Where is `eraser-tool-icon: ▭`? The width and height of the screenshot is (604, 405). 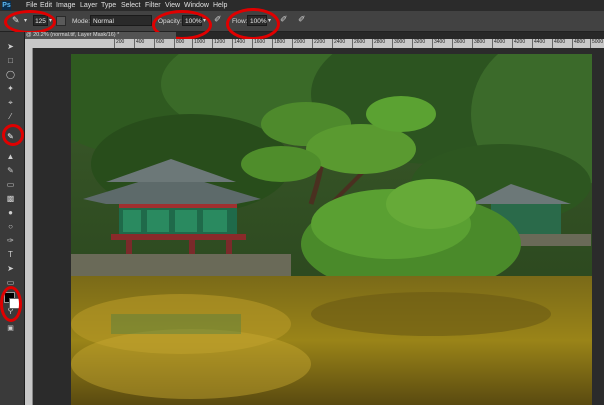 eraser-tool-icon: ▭ is located at coordinates (10, 185).